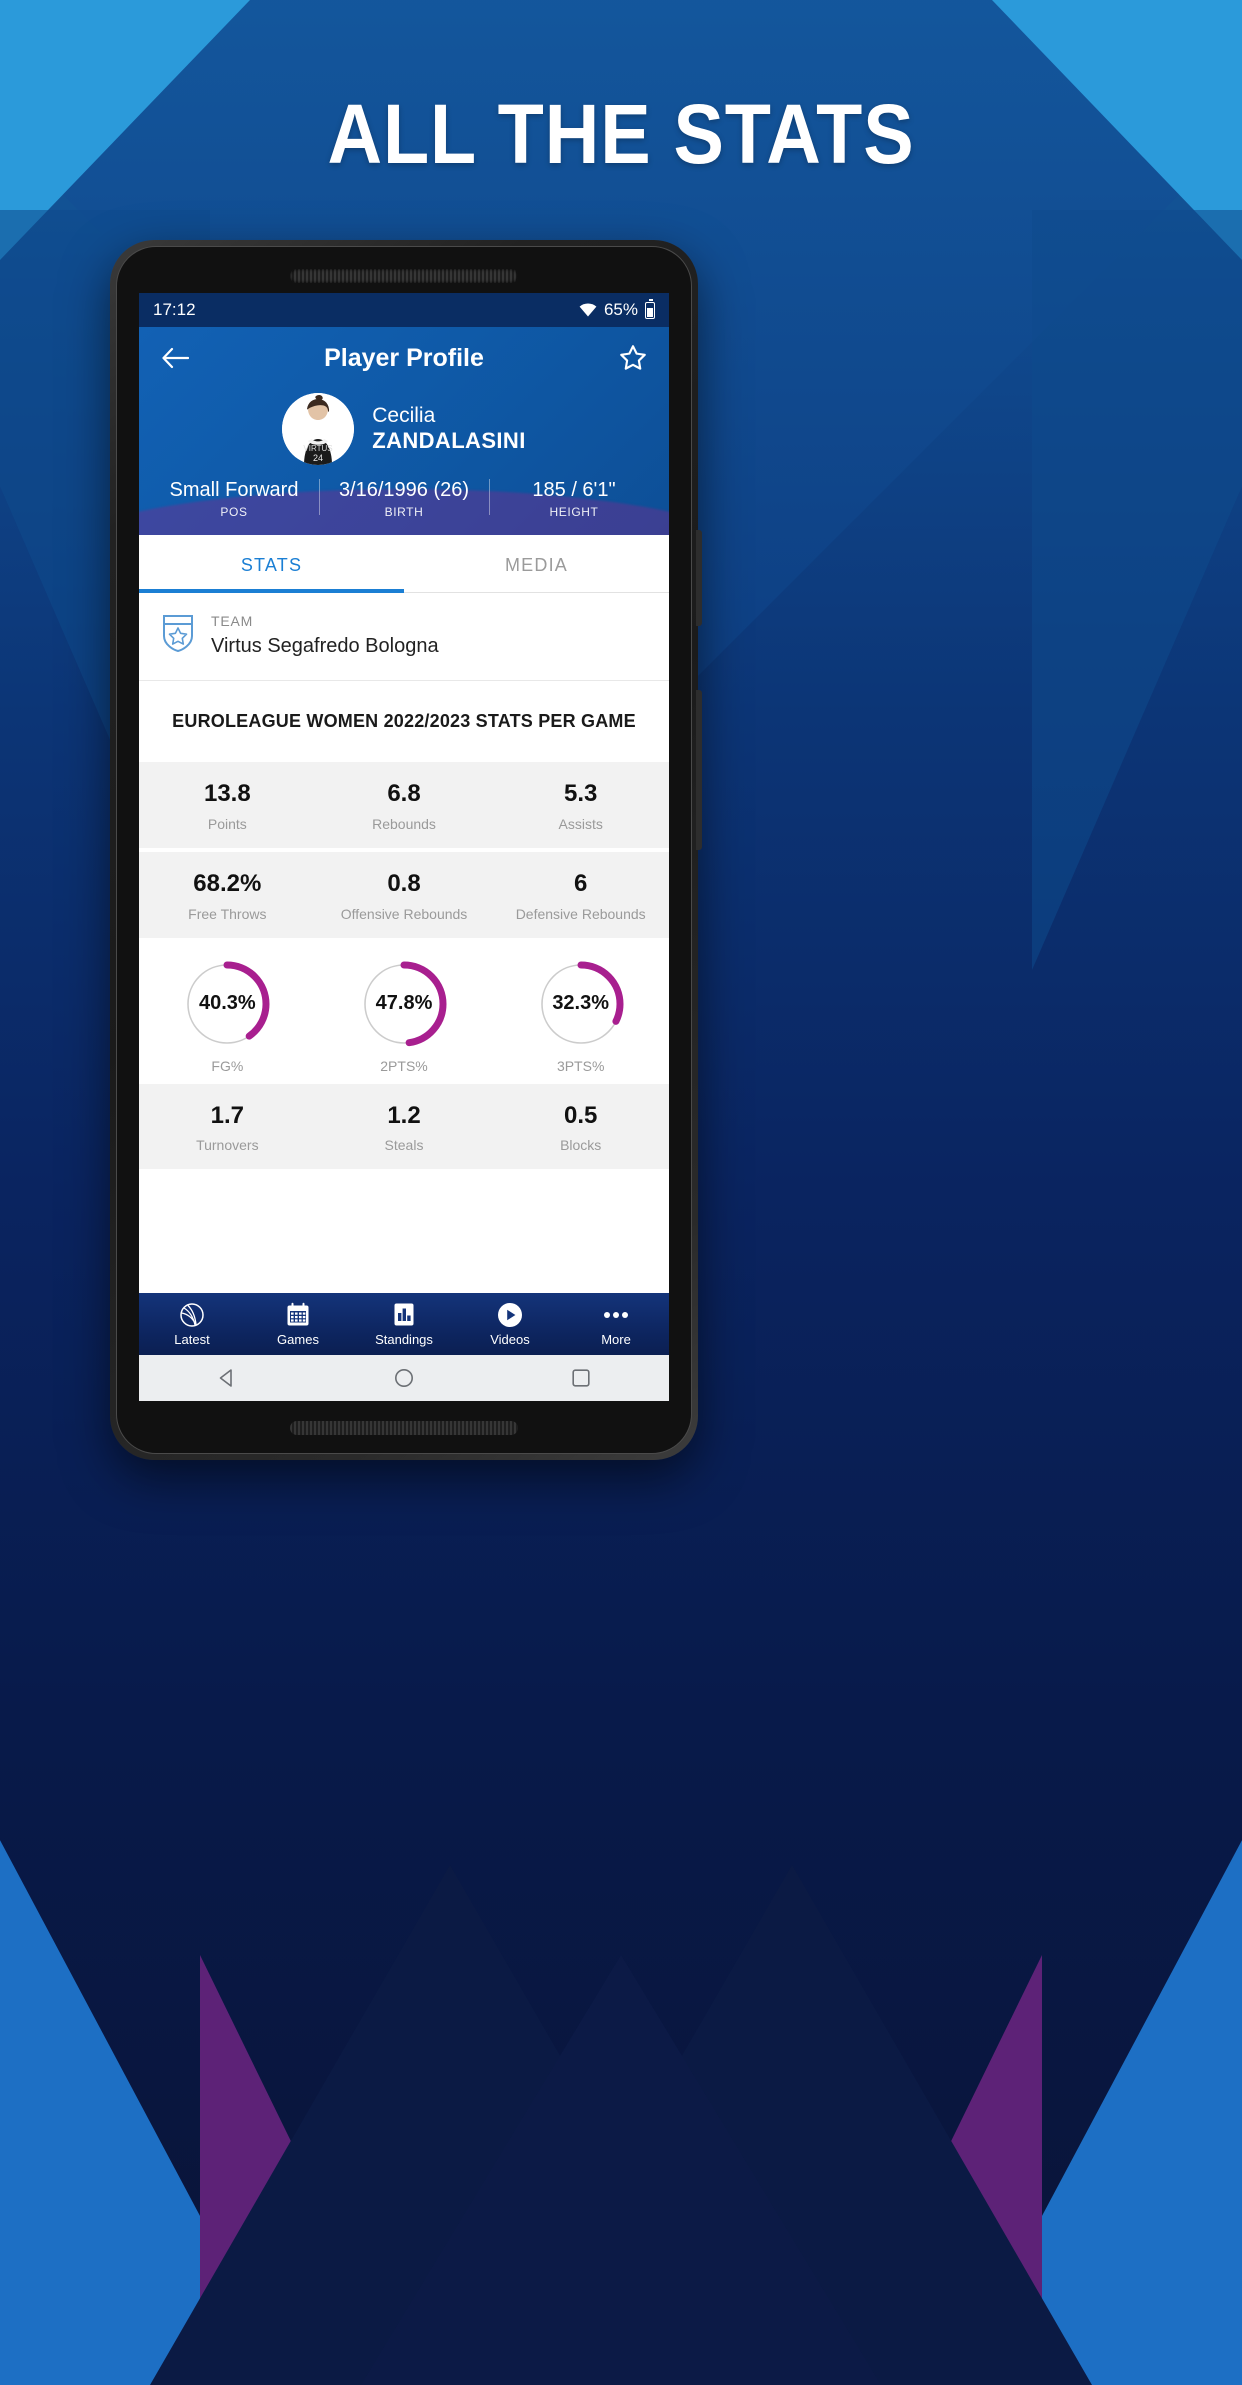 The width and height of the screenshot is (1242, 2385). I want to click on gauge-value: 40.3%, so click(227, 1003).